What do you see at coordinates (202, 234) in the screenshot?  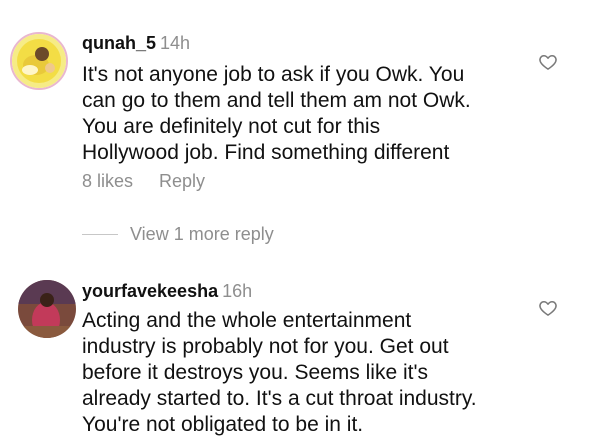 I see `view-more-label: View 1 more reply` at bounding box center [202, 234].